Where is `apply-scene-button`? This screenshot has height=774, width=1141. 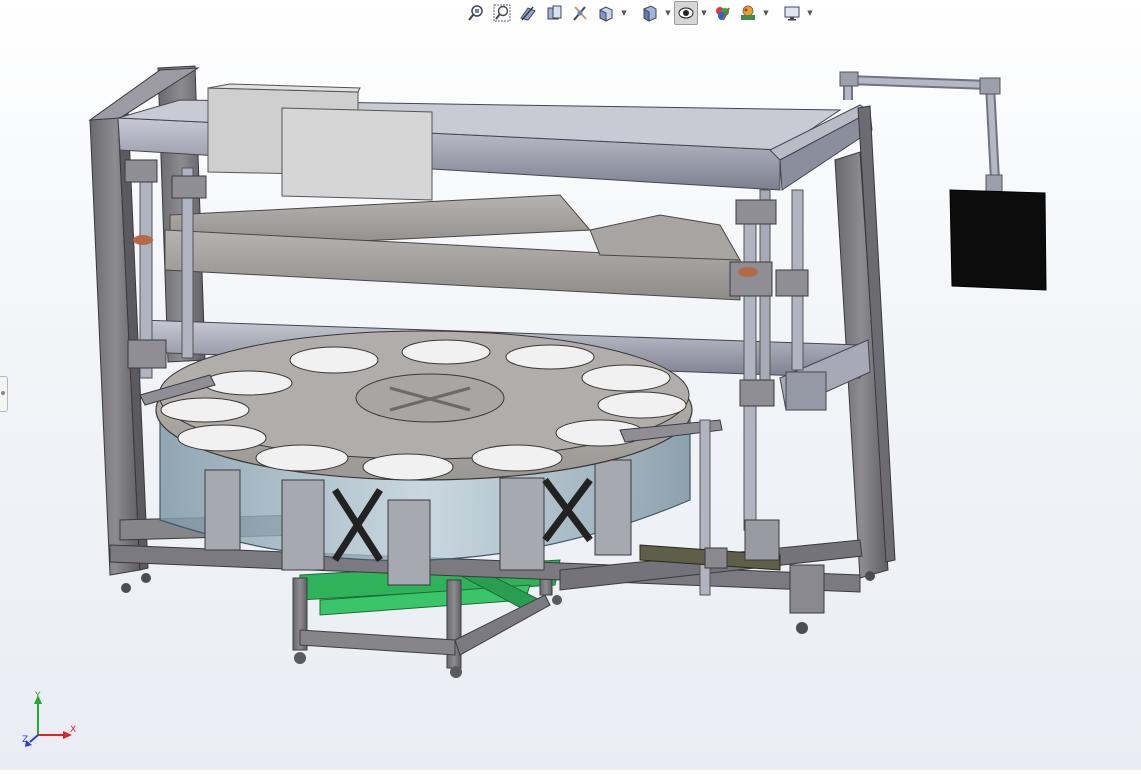 apply-scene-button is located at coordinates (748, 13).